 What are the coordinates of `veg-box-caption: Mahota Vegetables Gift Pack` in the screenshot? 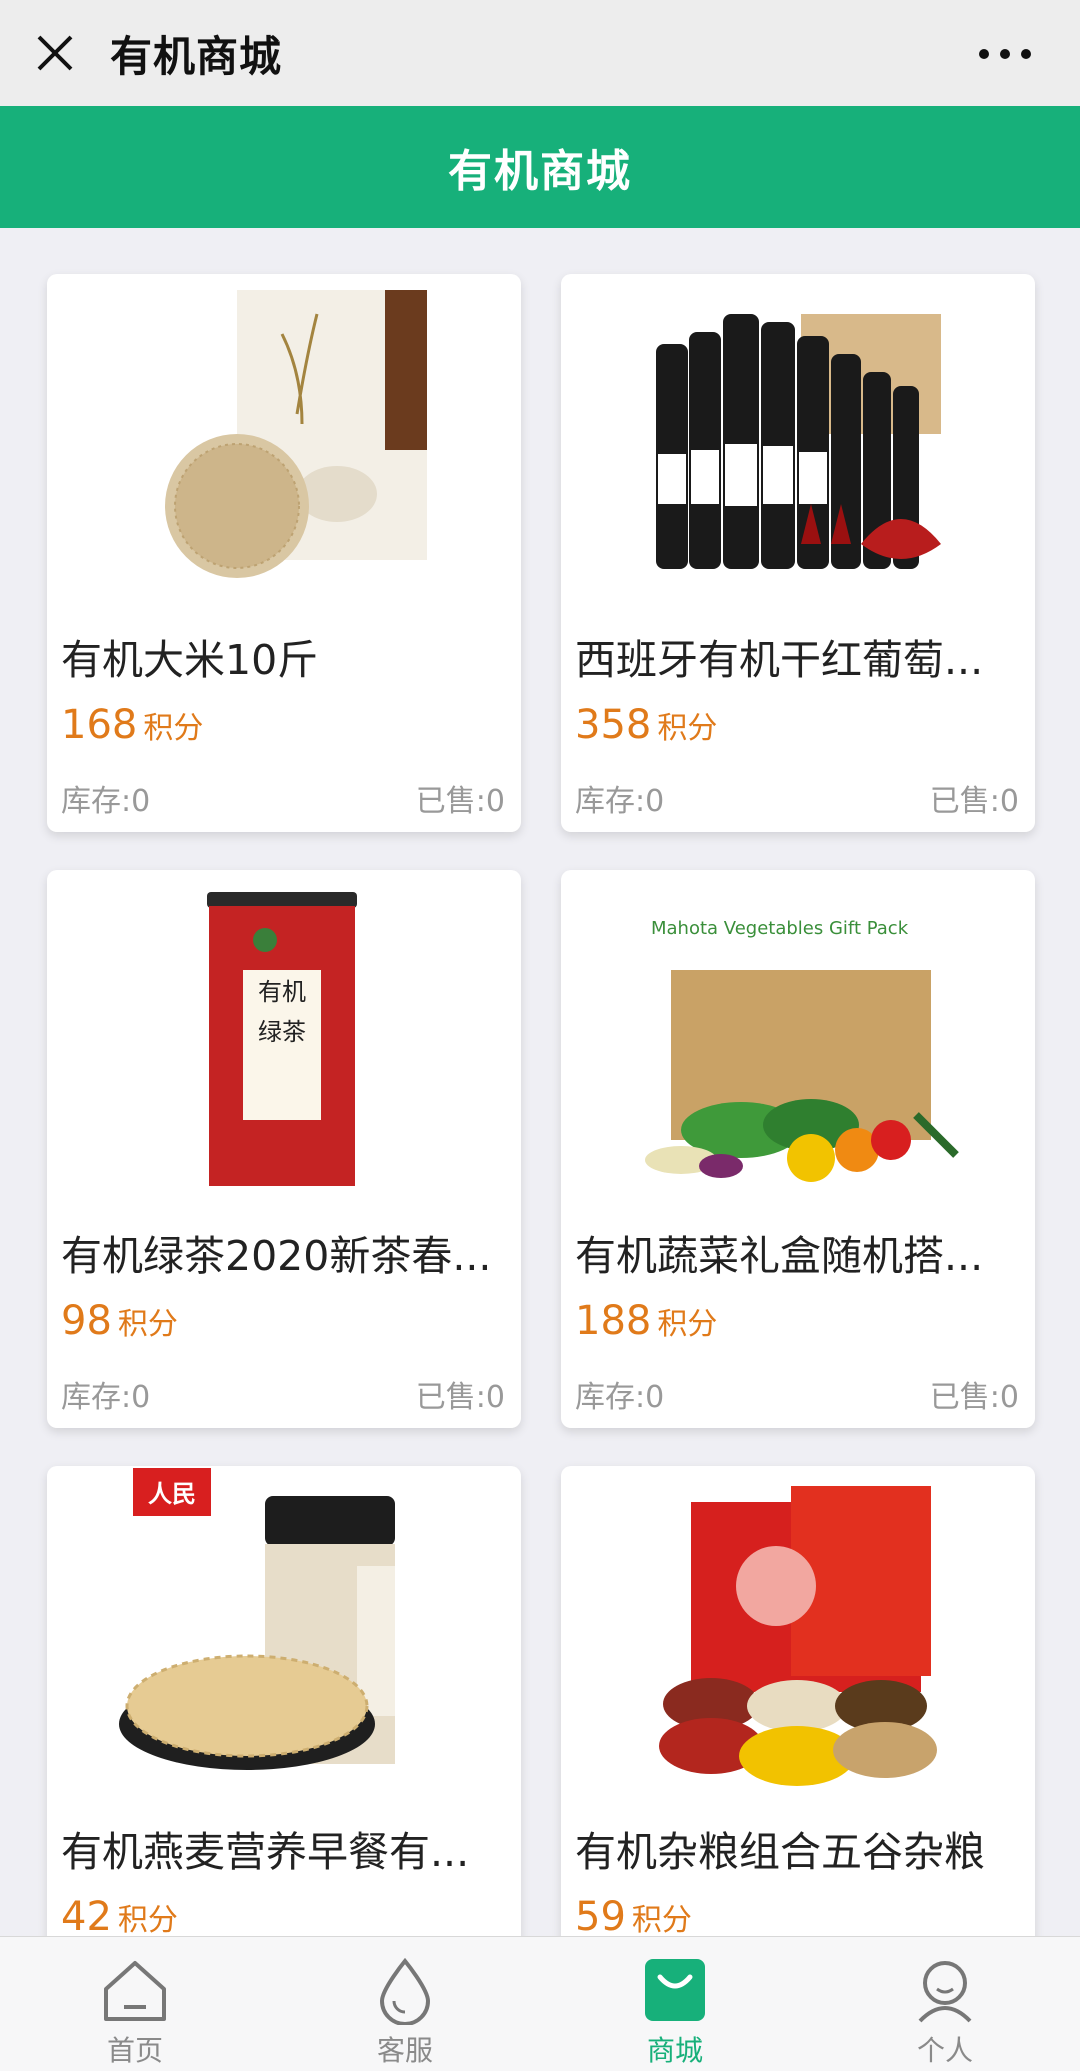 It's located at (780, 928).